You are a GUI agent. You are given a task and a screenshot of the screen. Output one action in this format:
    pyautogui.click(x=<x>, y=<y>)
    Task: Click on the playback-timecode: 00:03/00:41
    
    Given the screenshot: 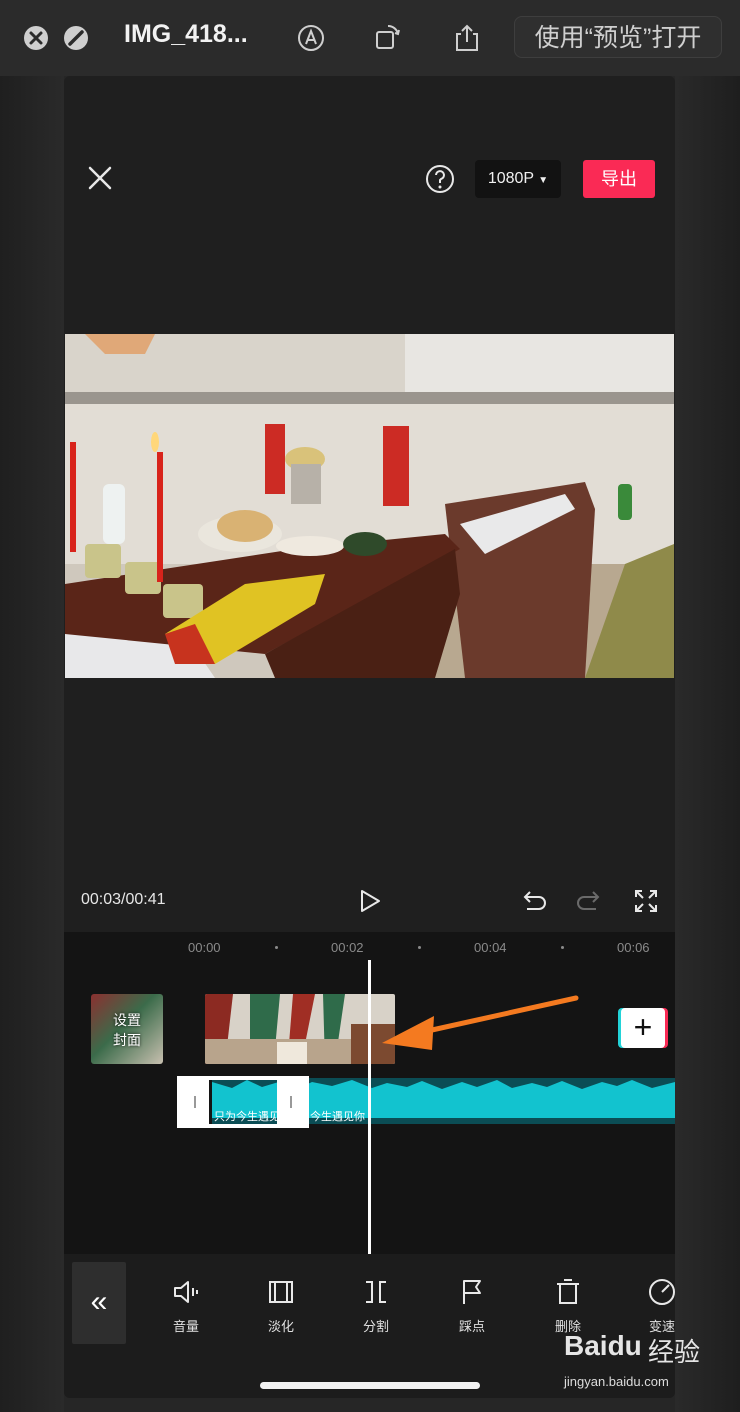 What is the action you would take?
    pyautogui.click(x=123, y=899)
    